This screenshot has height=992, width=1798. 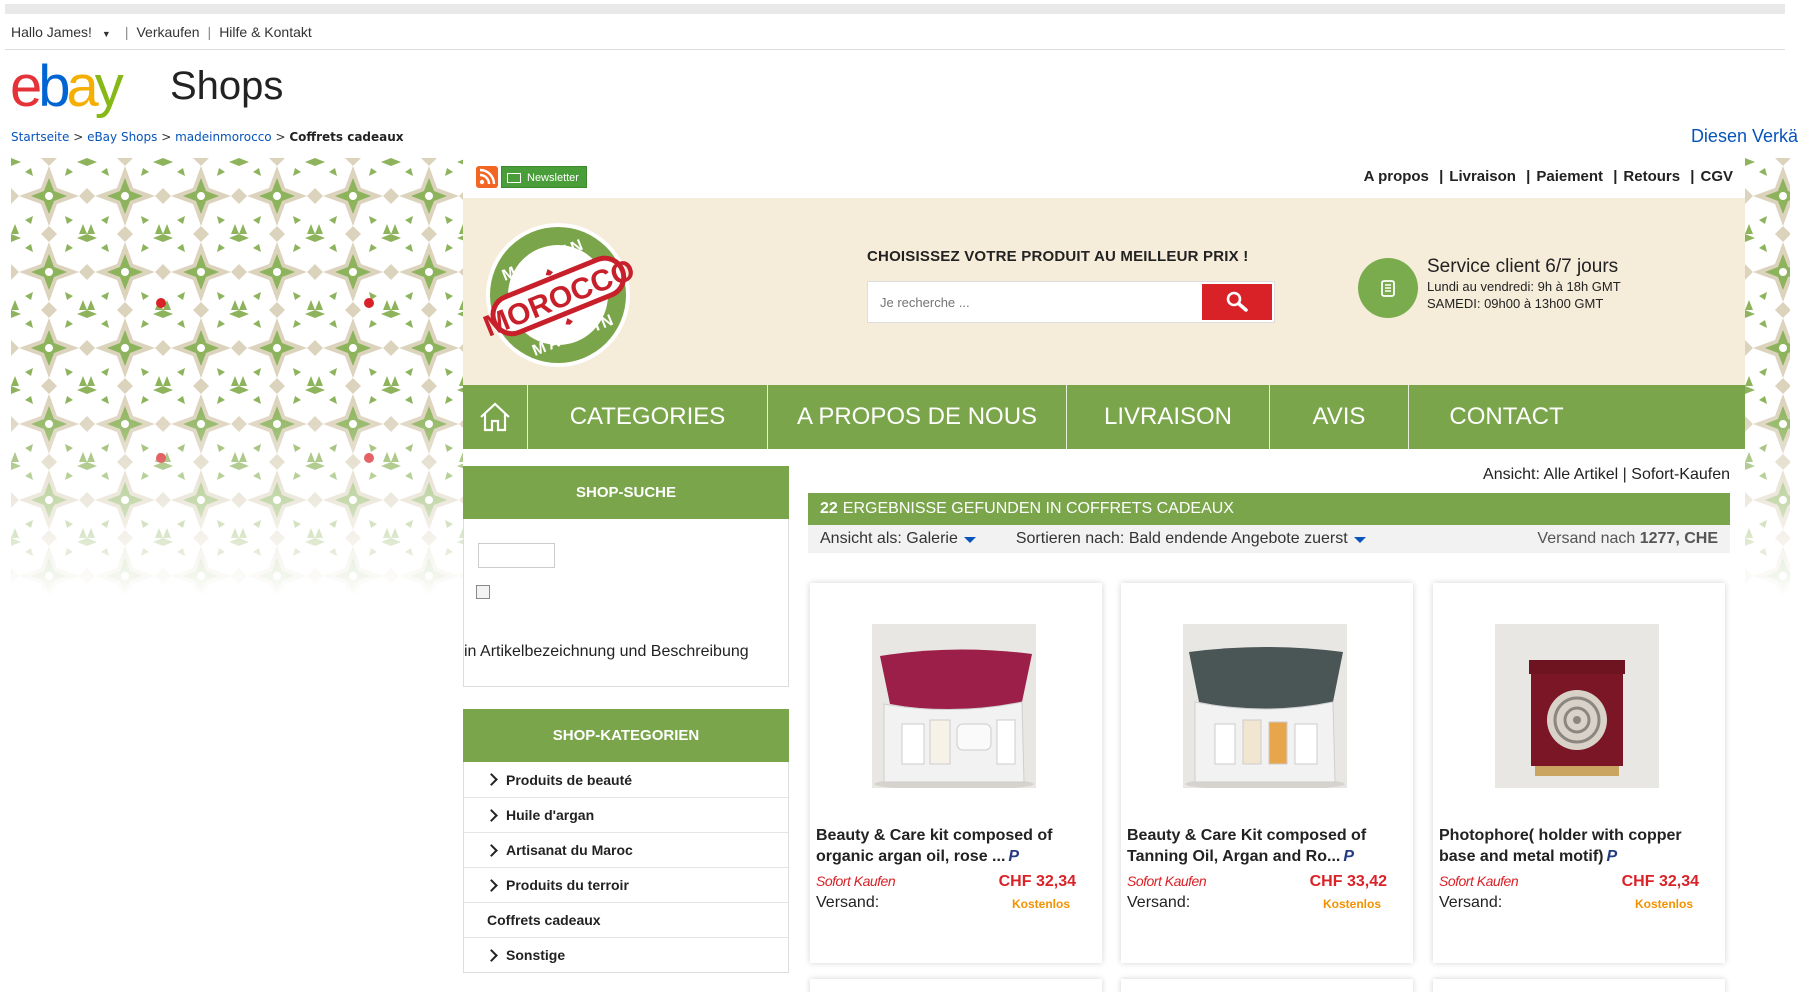 What do you see at coordinates (1660, 881) in the screenshot?
I see `product-price: CHF 32,34` at bounding box center [1660, 881].